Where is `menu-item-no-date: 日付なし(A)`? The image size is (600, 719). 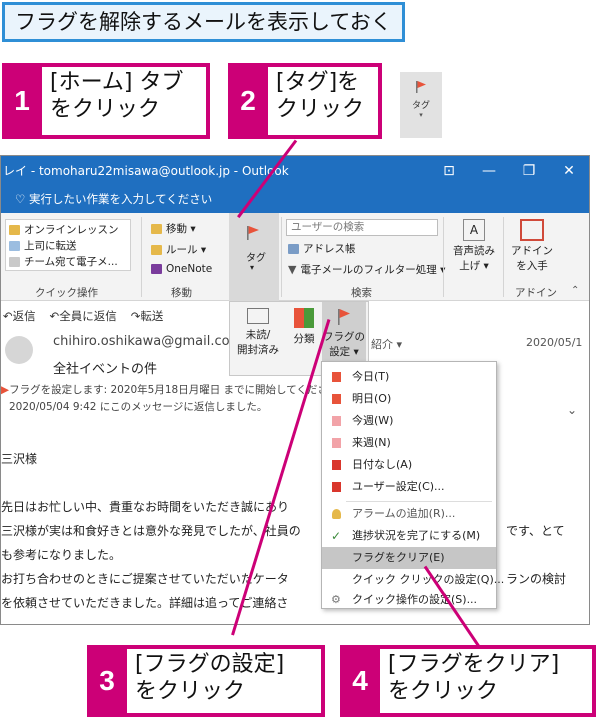 menu-item-no-date: 日付なし(A) is located at coordinates (409, 465).